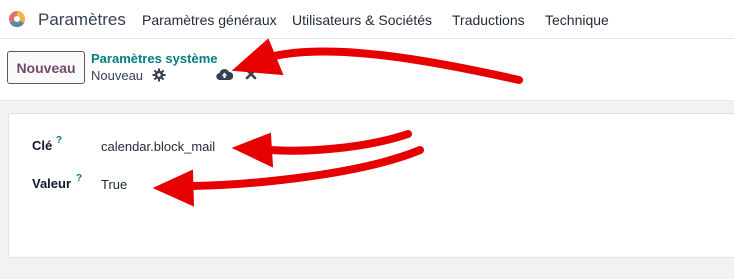 This screenshot has width=734, height=279. I want to click on new-button: Nouveau, so click(46, 67).